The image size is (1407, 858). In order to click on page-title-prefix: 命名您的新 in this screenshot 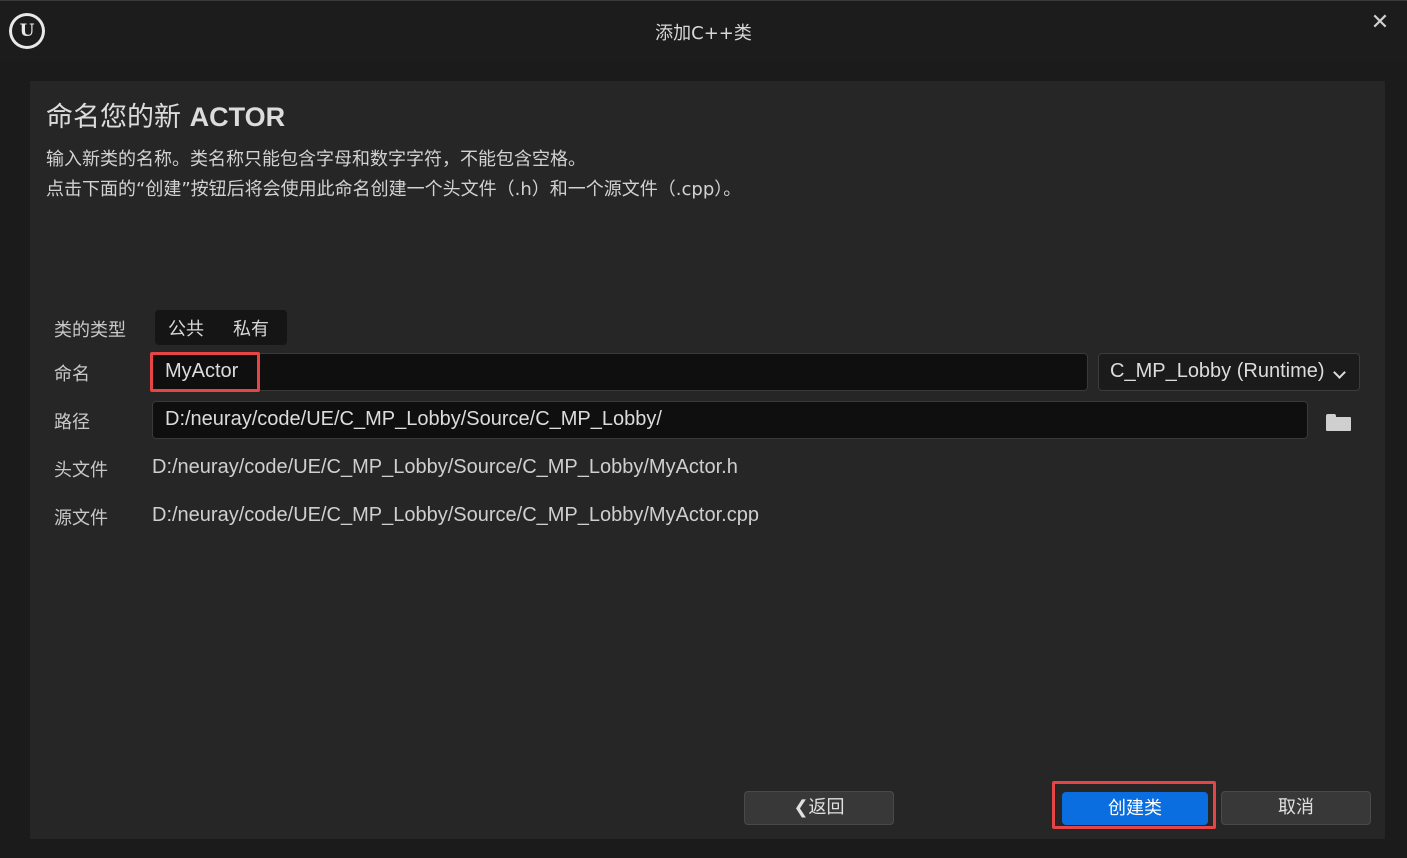, I will do `click(113, 117)`.